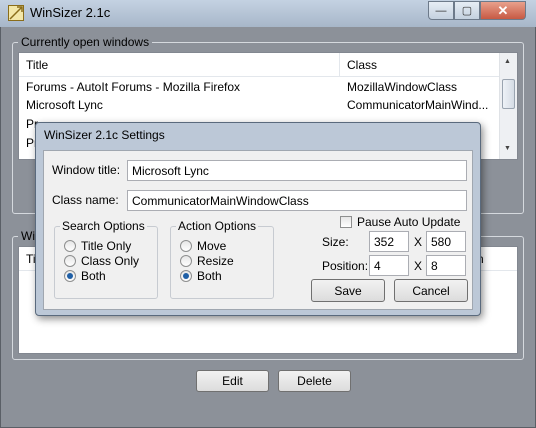 This screenshot has width=536, height=428. What do you see at coordinates (431, 290) in the screenshot?
I see `cancel-button: Cancel` at bounding box center [431, 290].